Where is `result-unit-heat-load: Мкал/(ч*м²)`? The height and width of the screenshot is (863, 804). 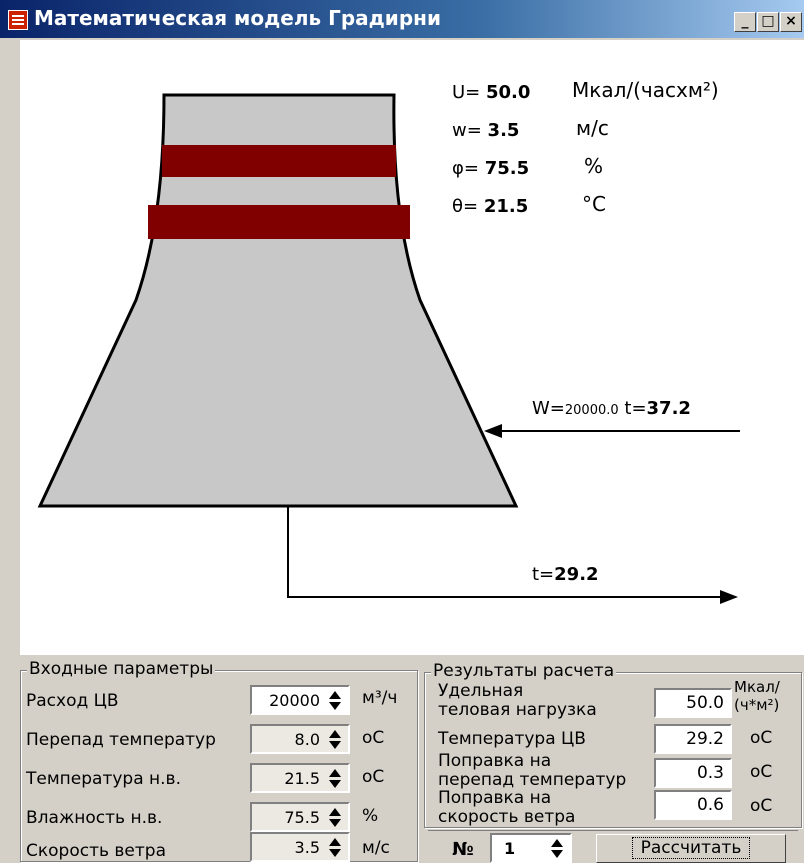
result-unit-heat-load: Мкал/(ч*м²) is located at coordinates (757, 696).